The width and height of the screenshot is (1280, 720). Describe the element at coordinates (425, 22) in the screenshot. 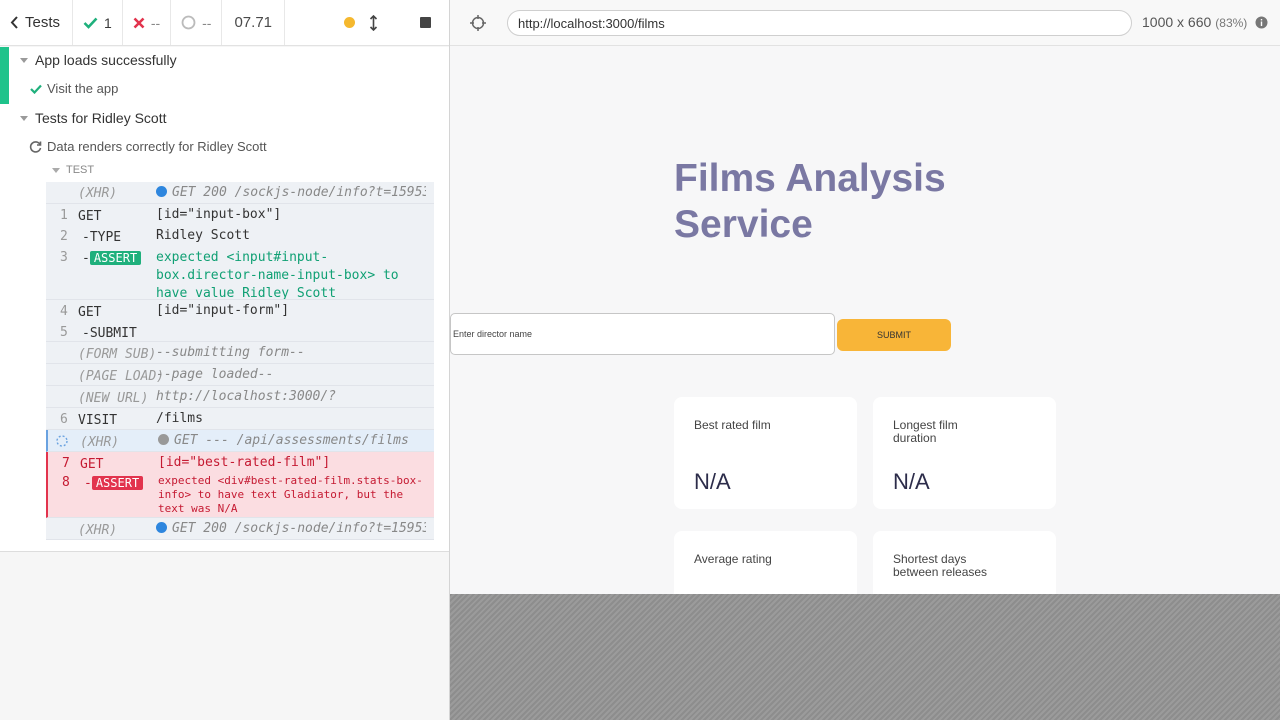

I see `stop-icon` at that location.